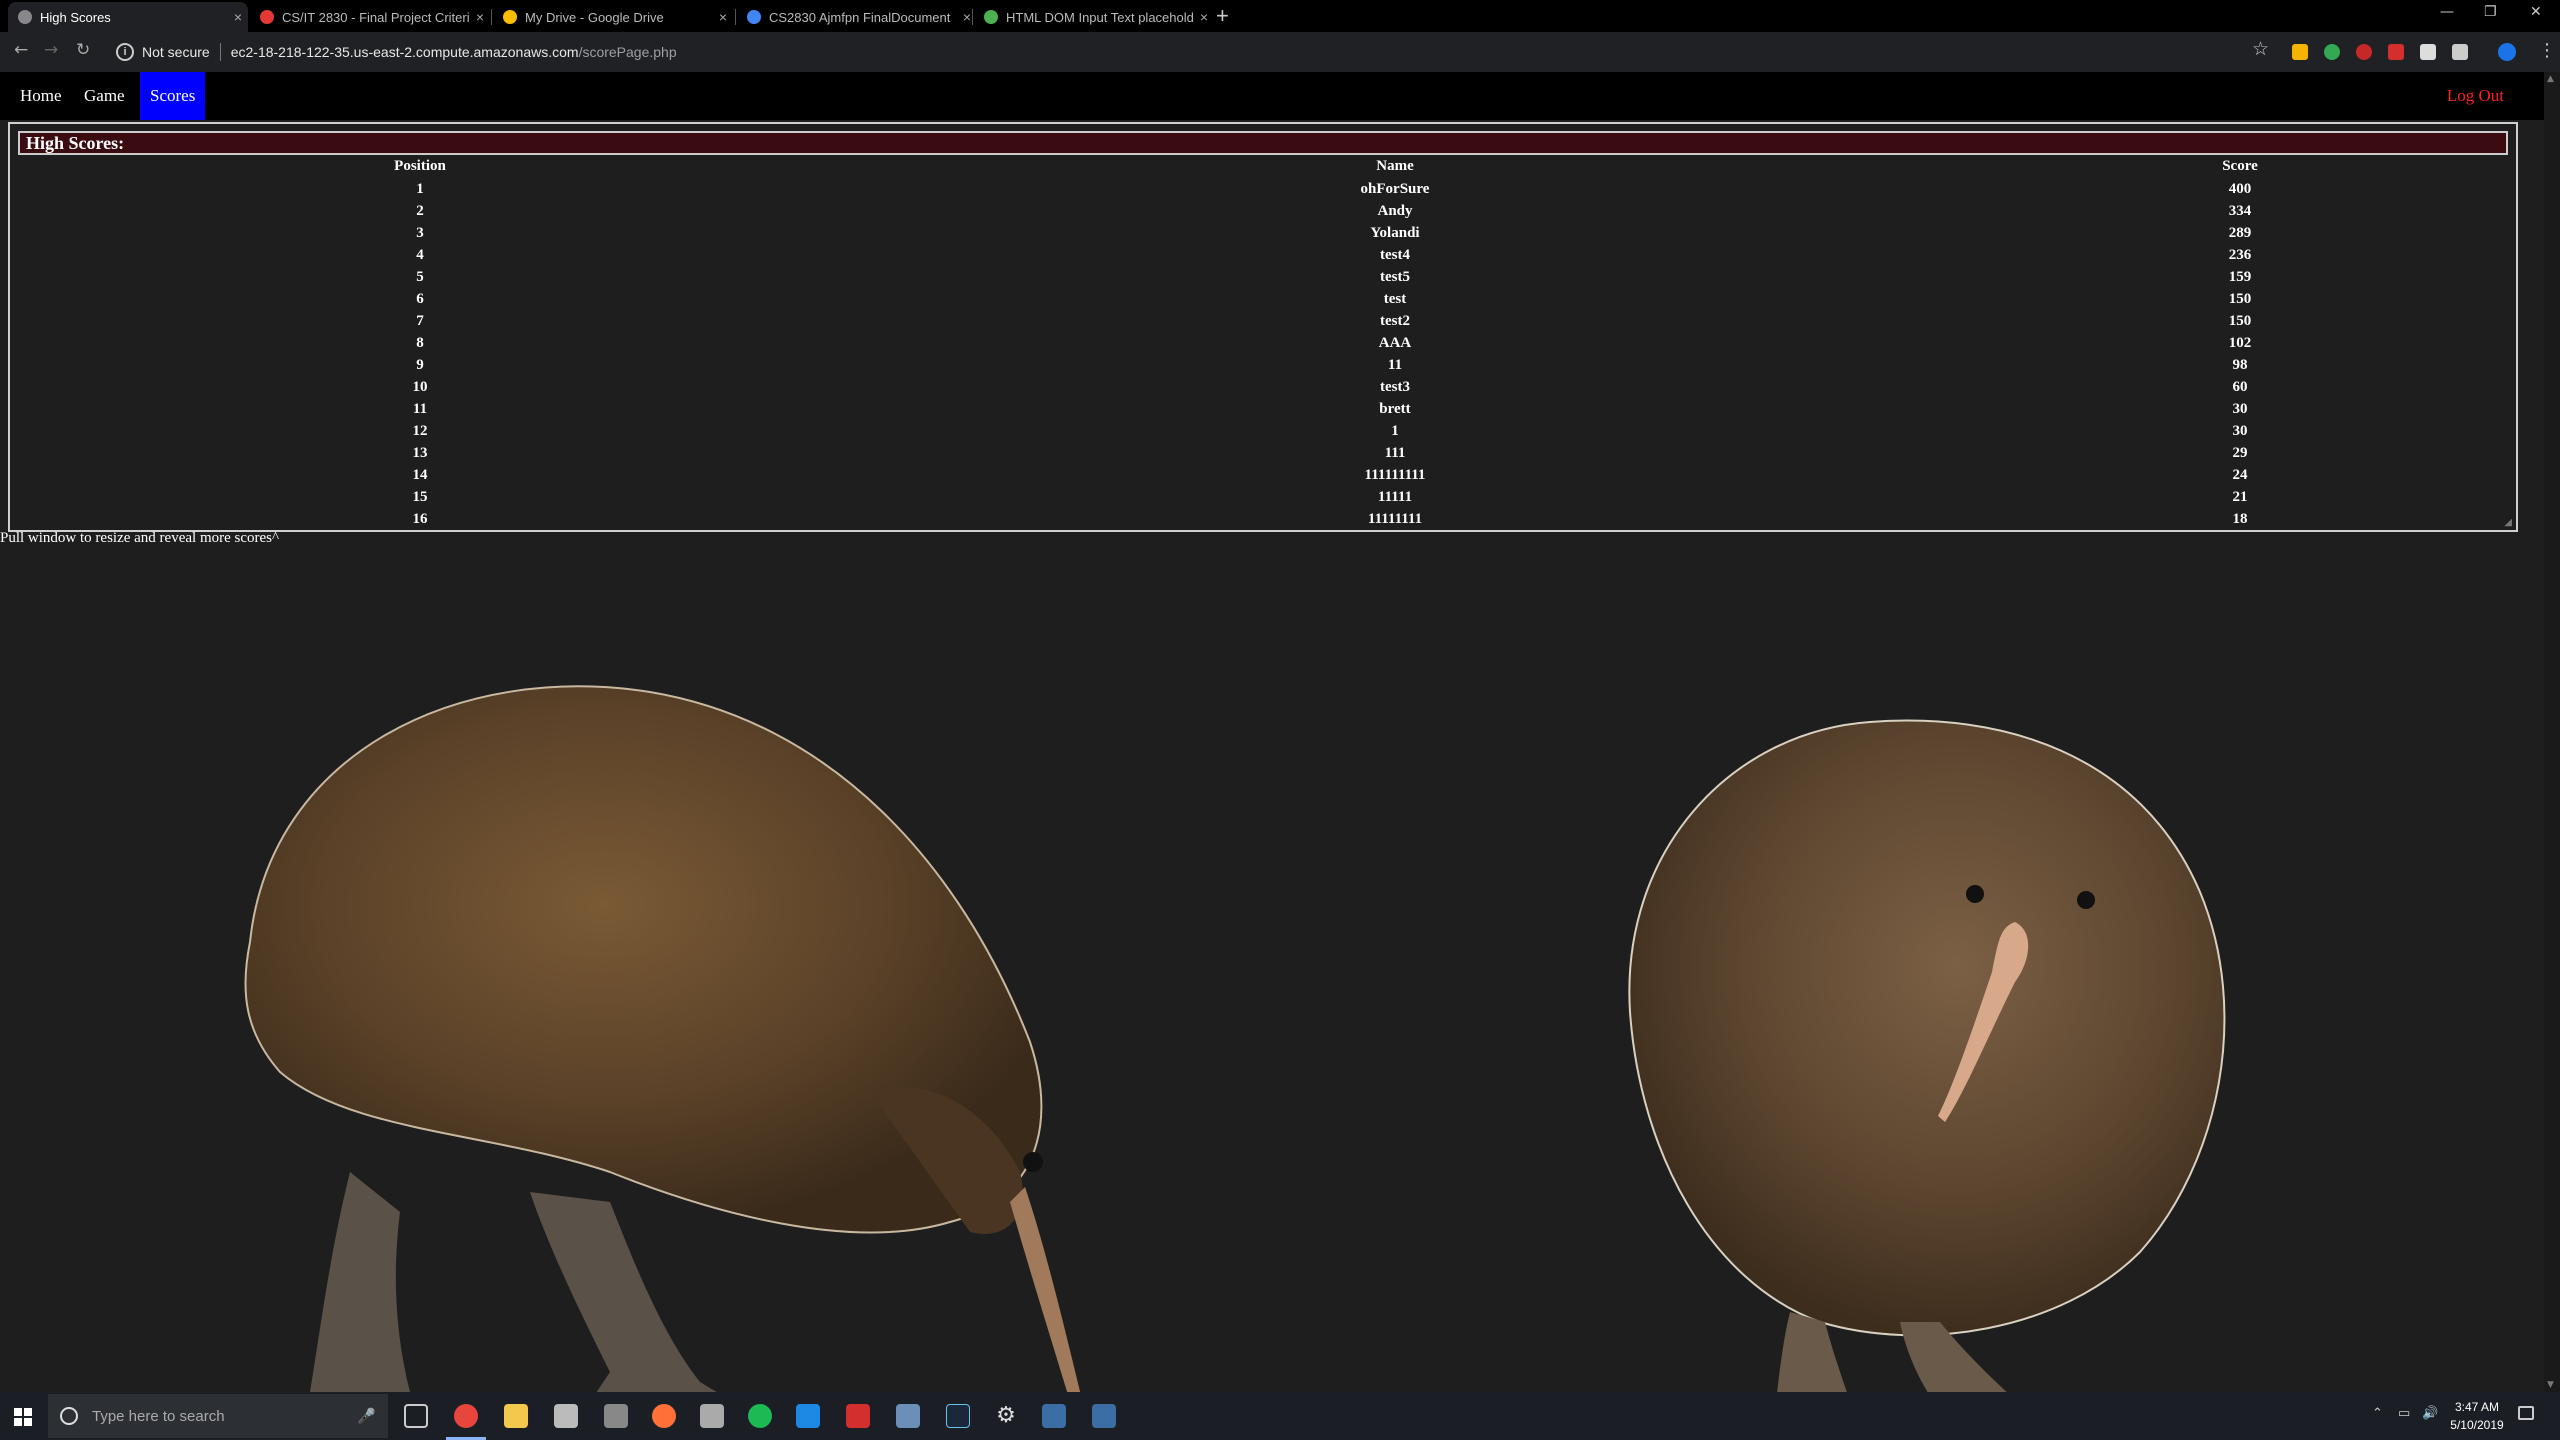 The height and width of the screenshot is (1440, 2560). What do you see at coordinates (2430, 1413) in the screenshot?
I see `volume-icon: 🔊` at bounding box center [2430, 1413].